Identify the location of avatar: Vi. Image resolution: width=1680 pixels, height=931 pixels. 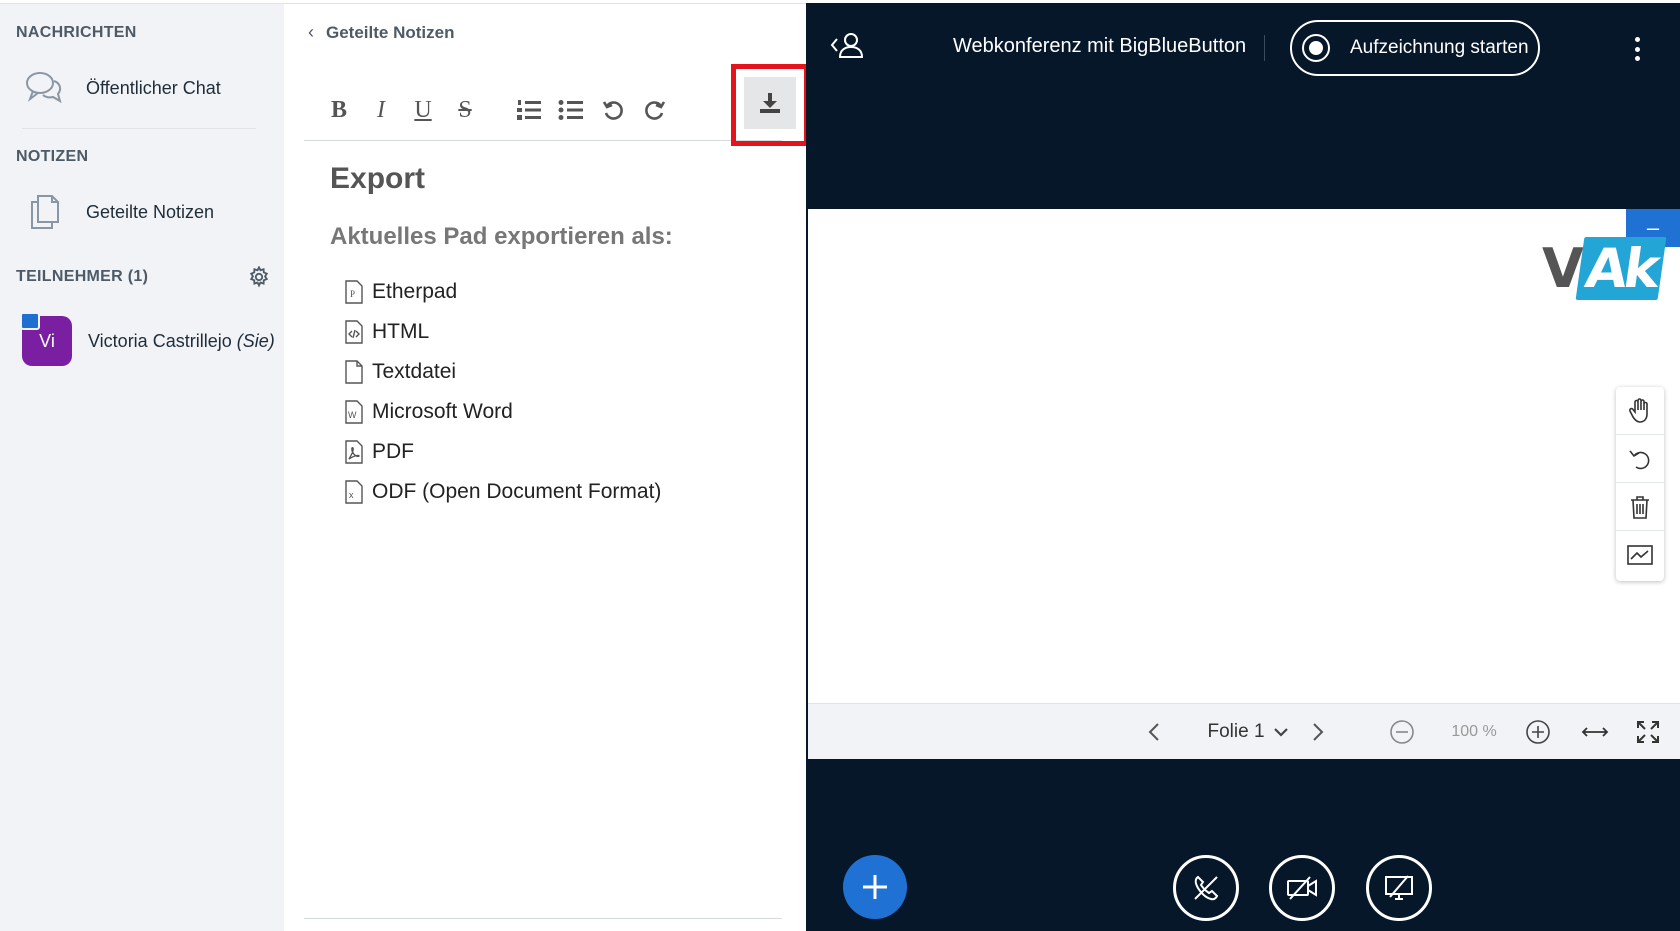
(46, 339).